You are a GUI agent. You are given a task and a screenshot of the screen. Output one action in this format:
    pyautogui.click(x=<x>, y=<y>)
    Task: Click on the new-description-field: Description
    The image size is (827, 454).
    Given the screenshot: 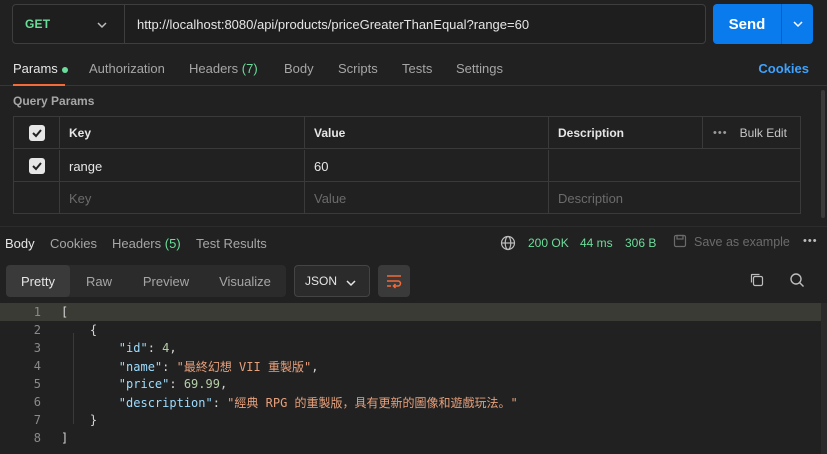 What is the action you would take?
    pyautogui.click(x=674, y=198)
    